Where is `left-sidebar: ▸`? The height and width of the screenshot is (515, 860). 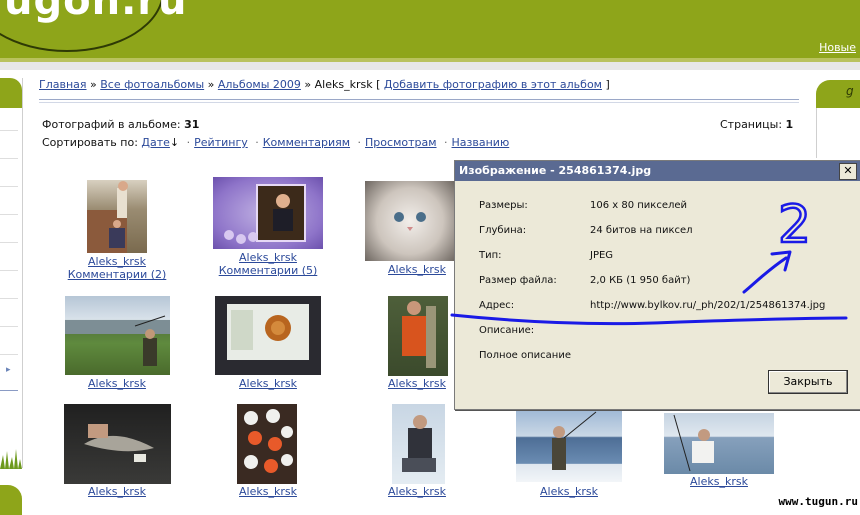
left-sidebar: ▸ is located at coordinates (11, 273).